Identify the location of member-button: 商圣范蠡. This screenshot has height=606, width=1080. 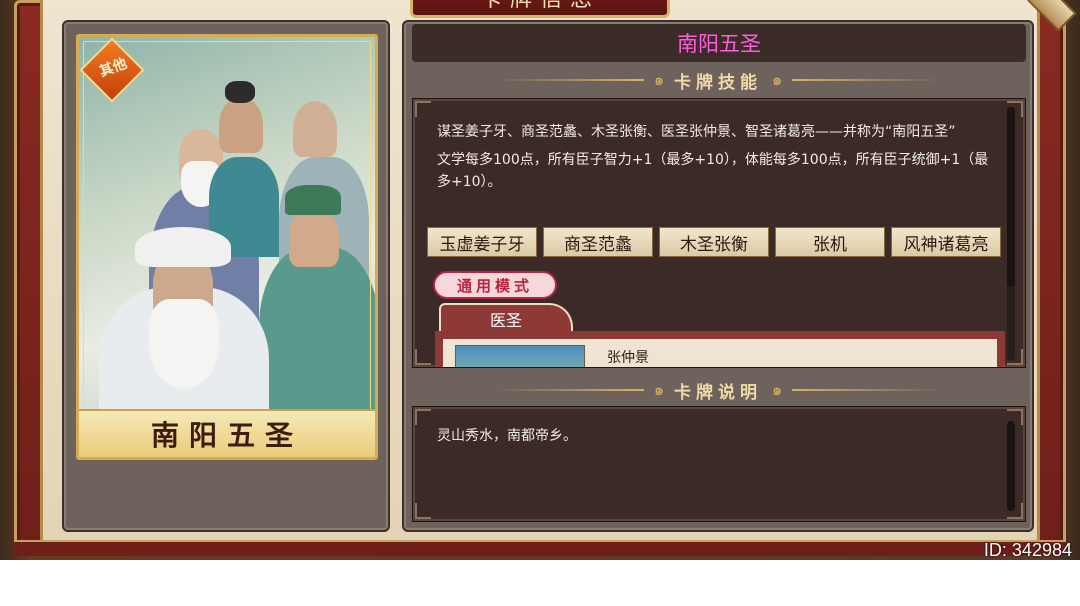
(598, 242).